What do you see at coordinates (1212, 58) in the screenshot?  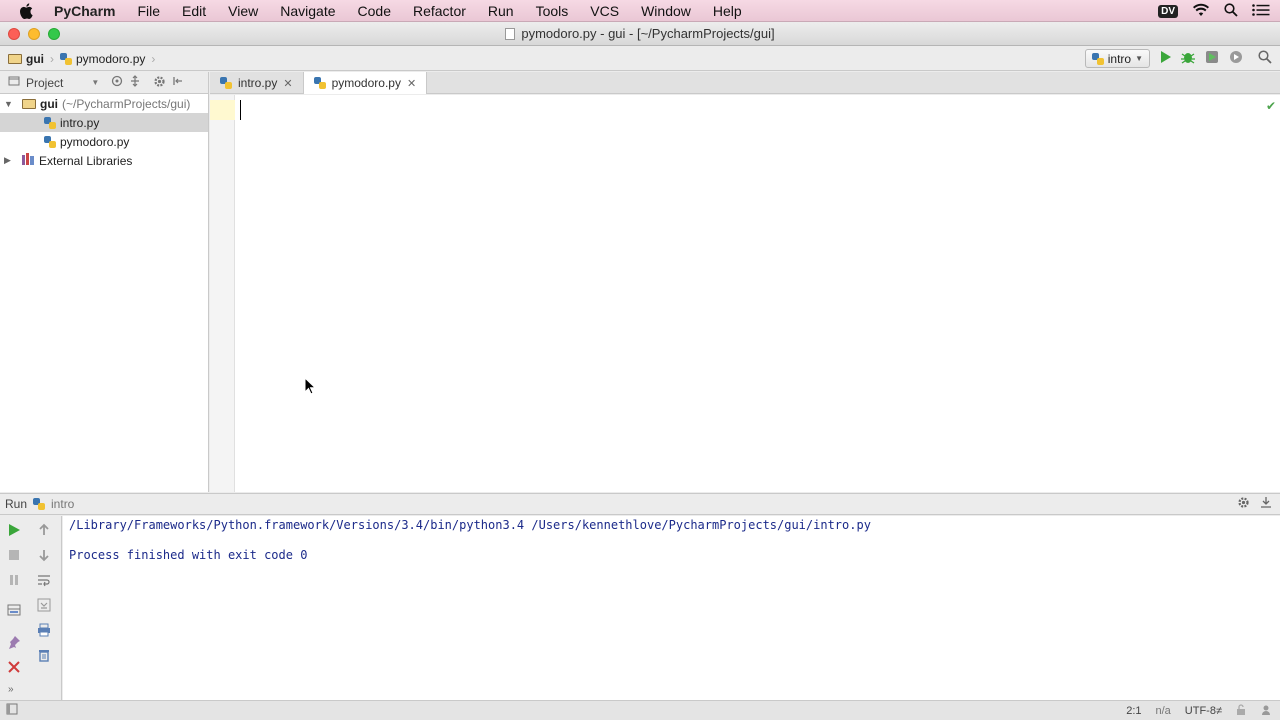 I see `run-with-coverage-icon` at bounding box center [1212, 58].